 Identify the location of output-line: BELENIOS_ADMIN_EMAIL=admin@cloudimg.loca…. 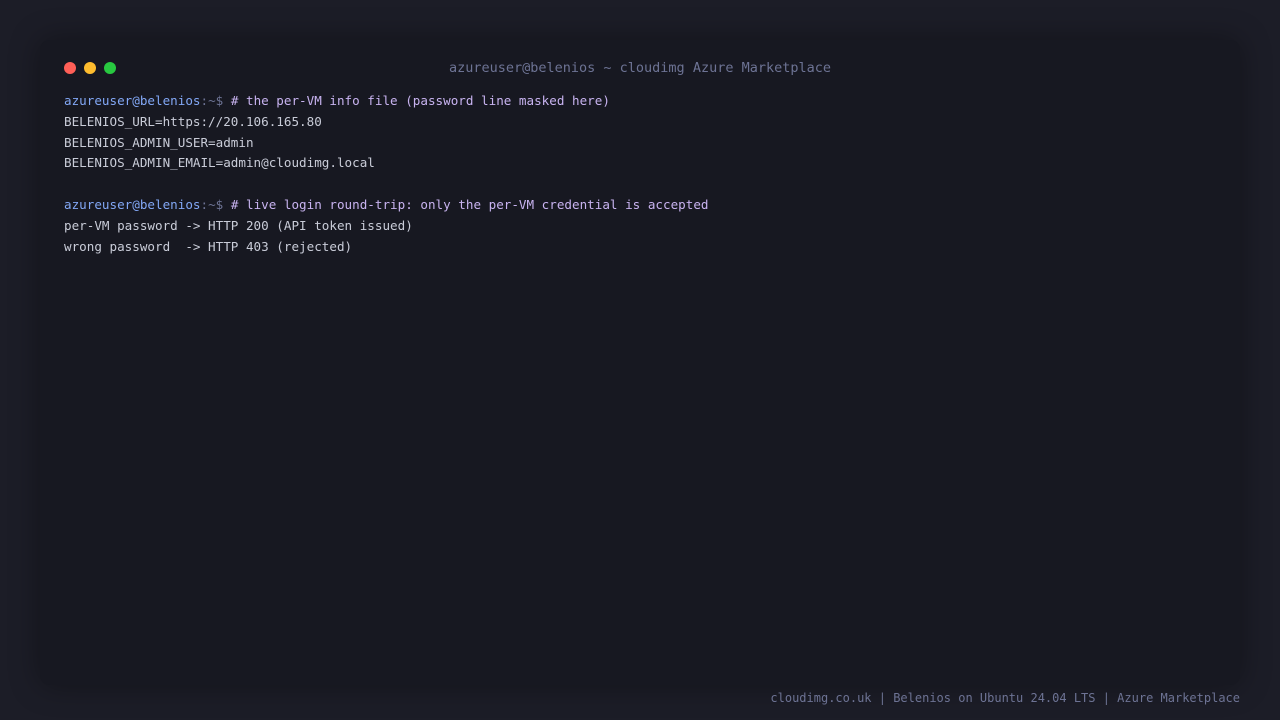
(219, 163).